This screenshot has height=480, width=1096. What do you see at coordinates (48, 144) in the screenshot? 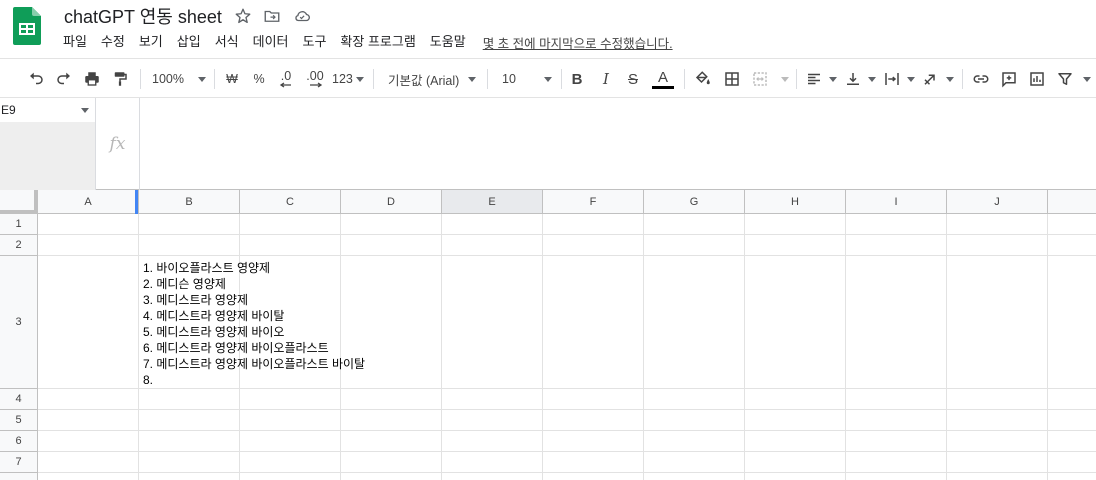
I see `name-box: E9` at bounding box center [48, 144].